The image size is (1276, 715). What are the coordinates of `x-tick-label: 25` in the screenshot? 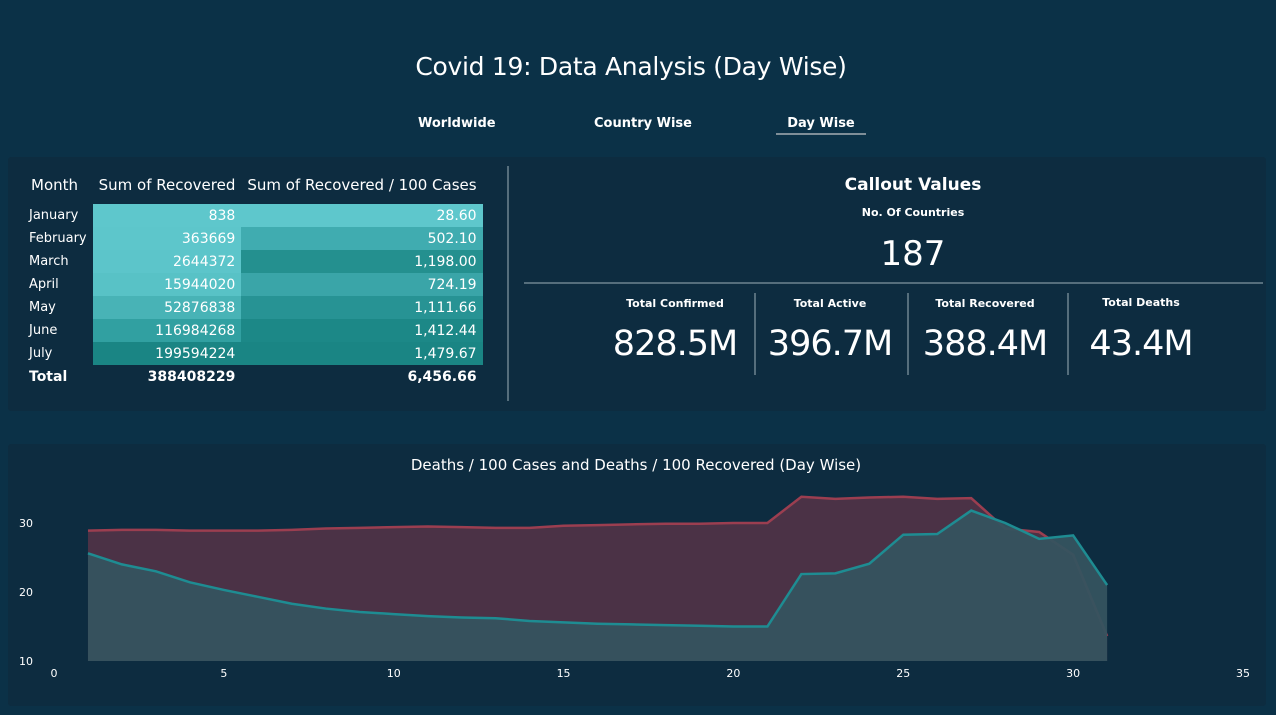 It's located at (903, 673).